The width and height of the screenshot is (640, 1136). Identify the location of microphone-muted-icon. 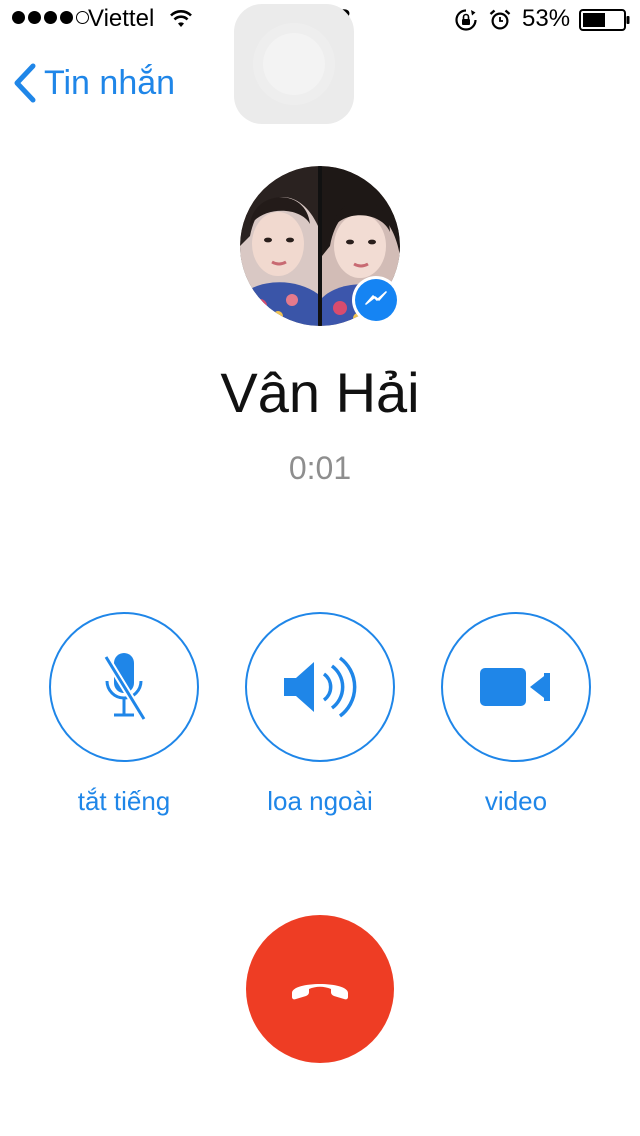
(125, 687).